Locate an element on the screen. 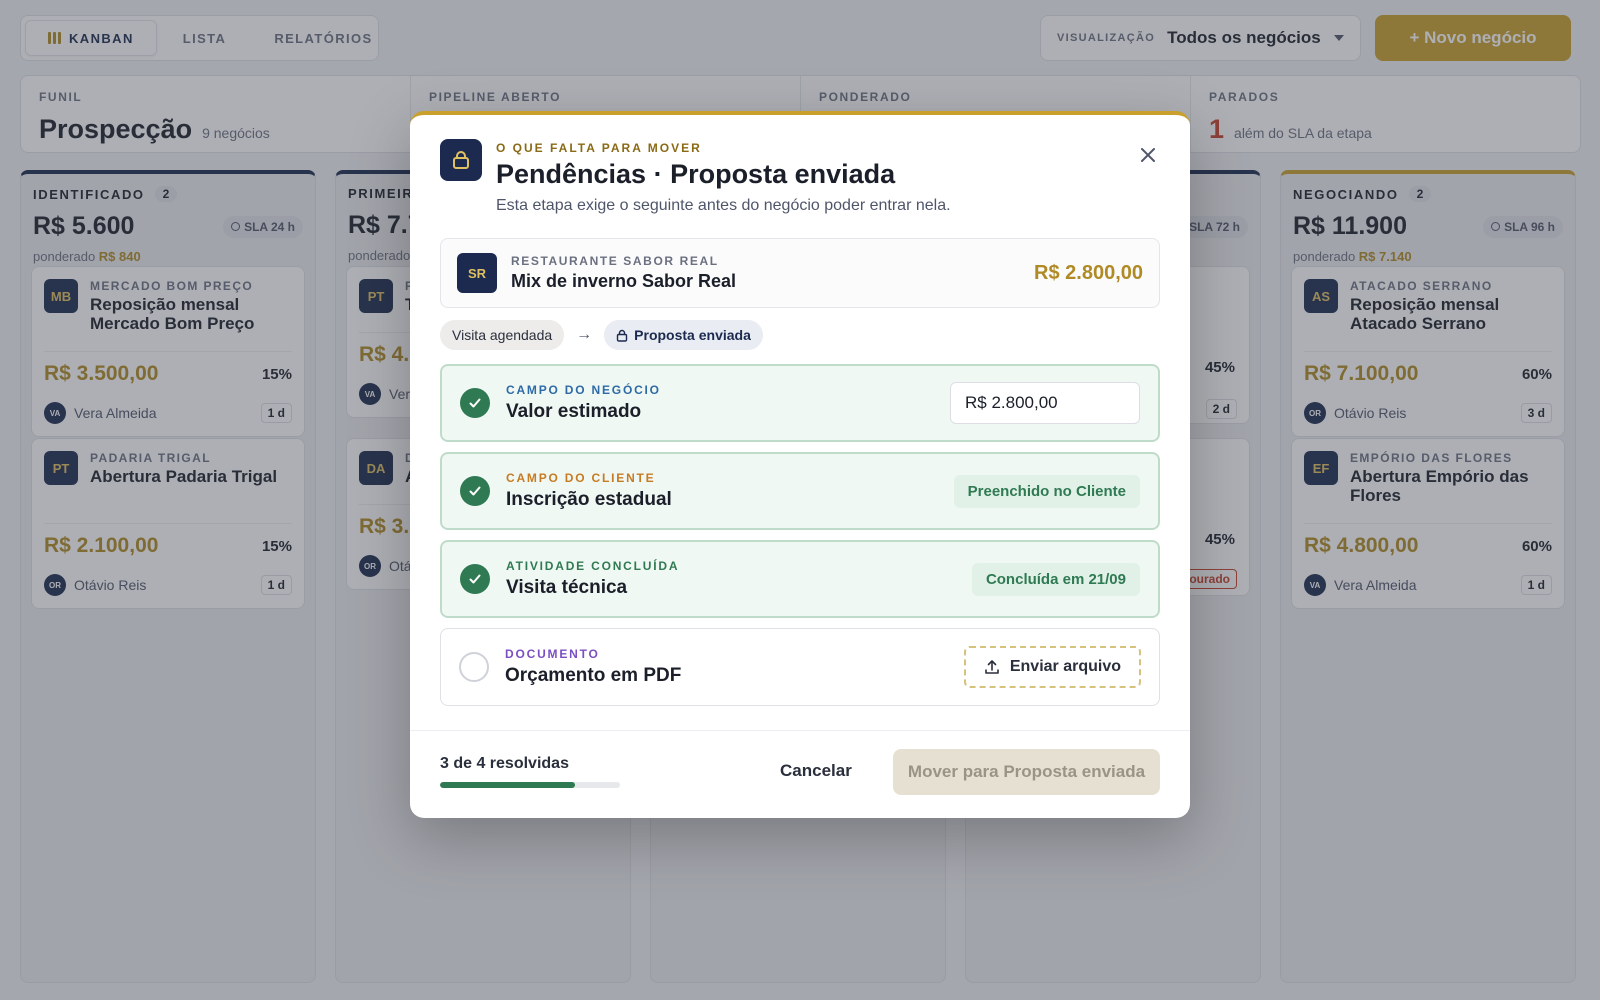  deal-value: R$ 2.800,00 is located at coordinates (1088, 272).